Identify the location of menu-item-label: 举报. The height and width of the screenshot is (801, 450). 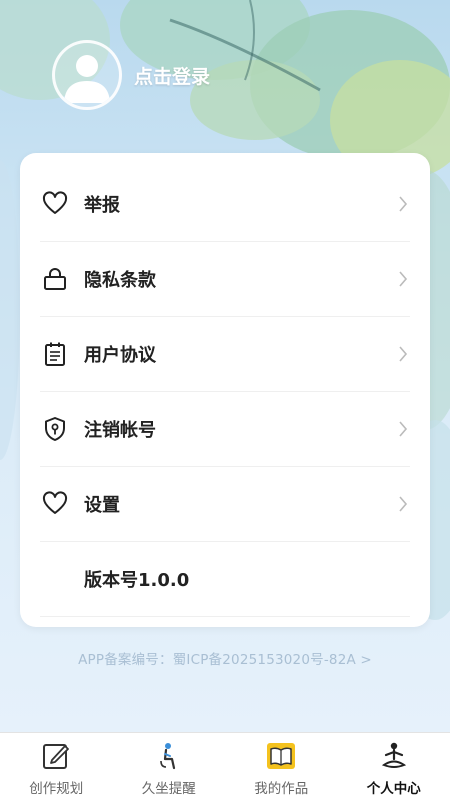
(240, 204).